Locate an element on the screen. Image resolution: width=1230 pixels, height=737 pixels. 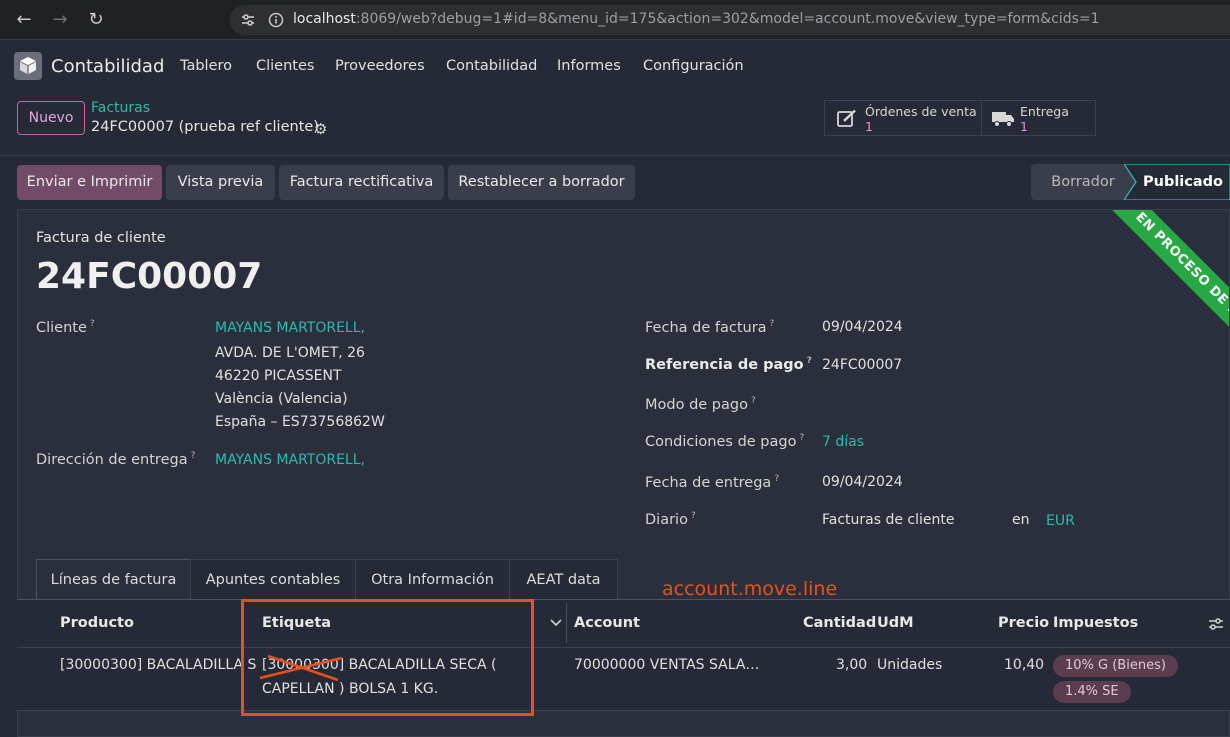
tab-aeat-data: AEAT data is located at coordinates (563, 579).